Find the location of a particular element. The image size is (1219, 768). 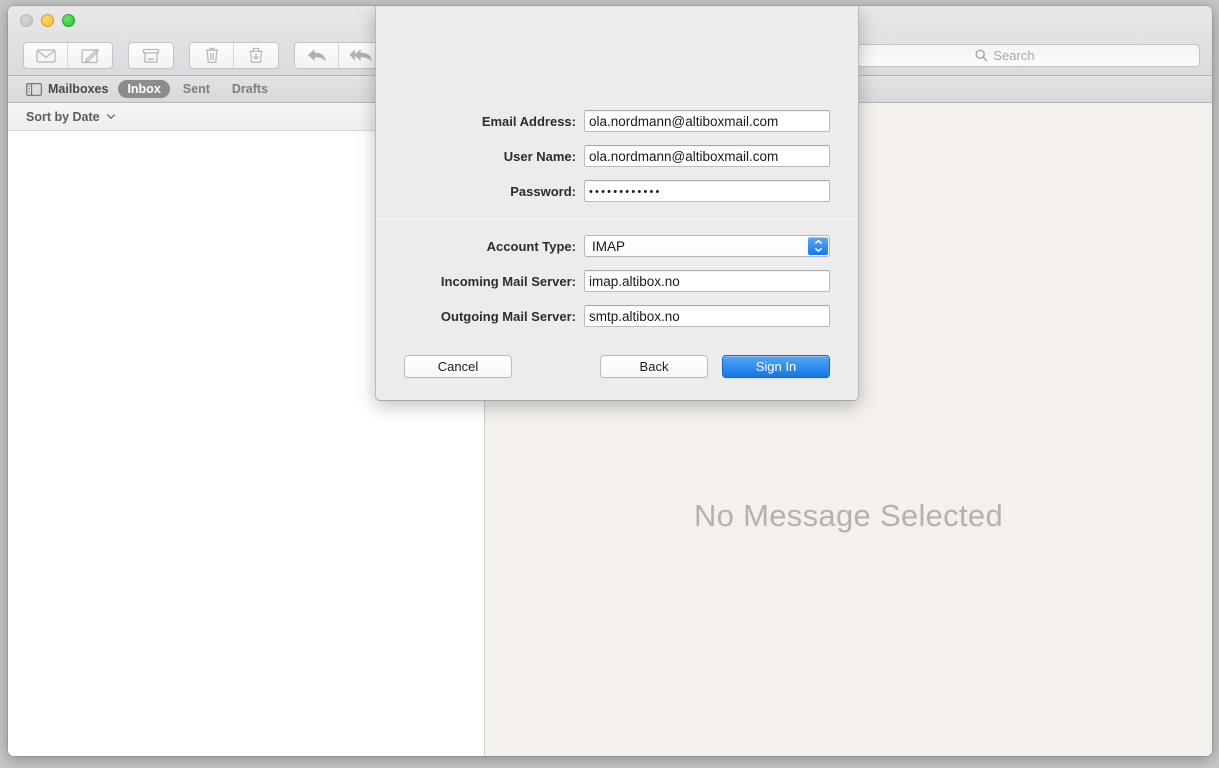

reply-icon is located at coordinates (316, 55).